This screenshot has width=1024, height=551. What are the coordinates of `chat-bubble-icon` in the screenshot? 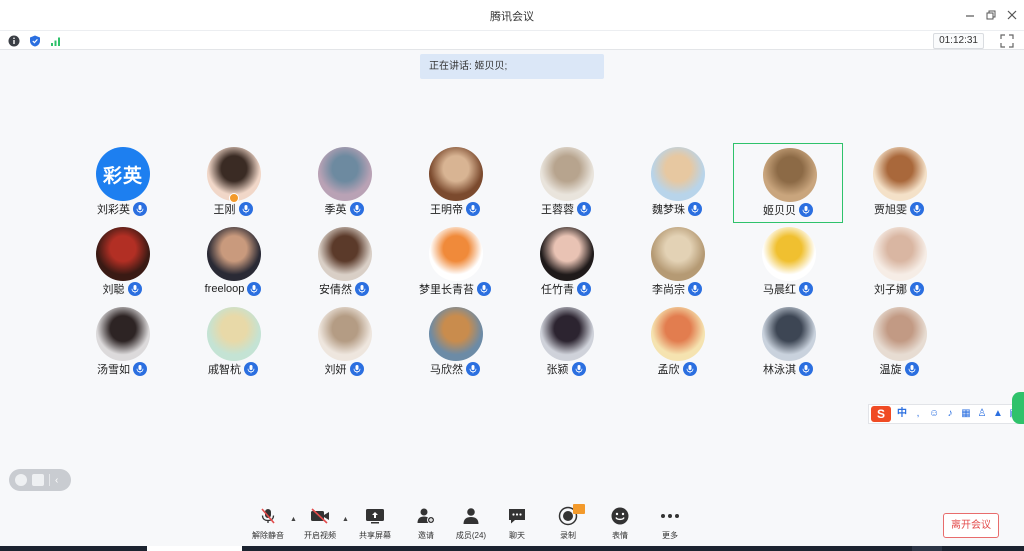 It's located at (38, 480).